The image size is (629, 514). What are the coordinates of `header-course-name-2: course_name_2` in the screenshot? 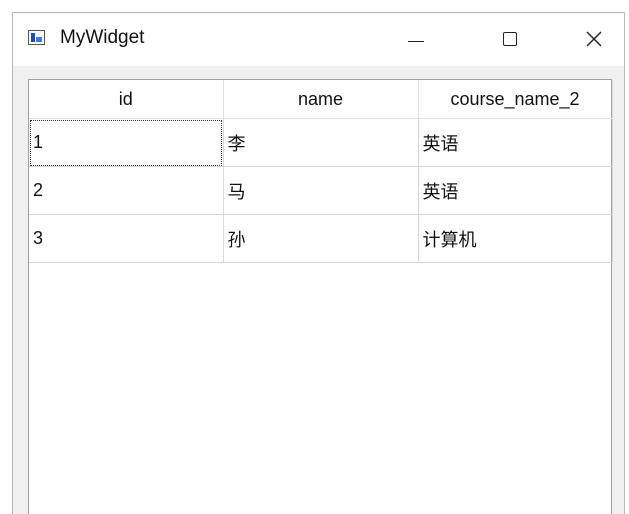 It's located at (515, 99).